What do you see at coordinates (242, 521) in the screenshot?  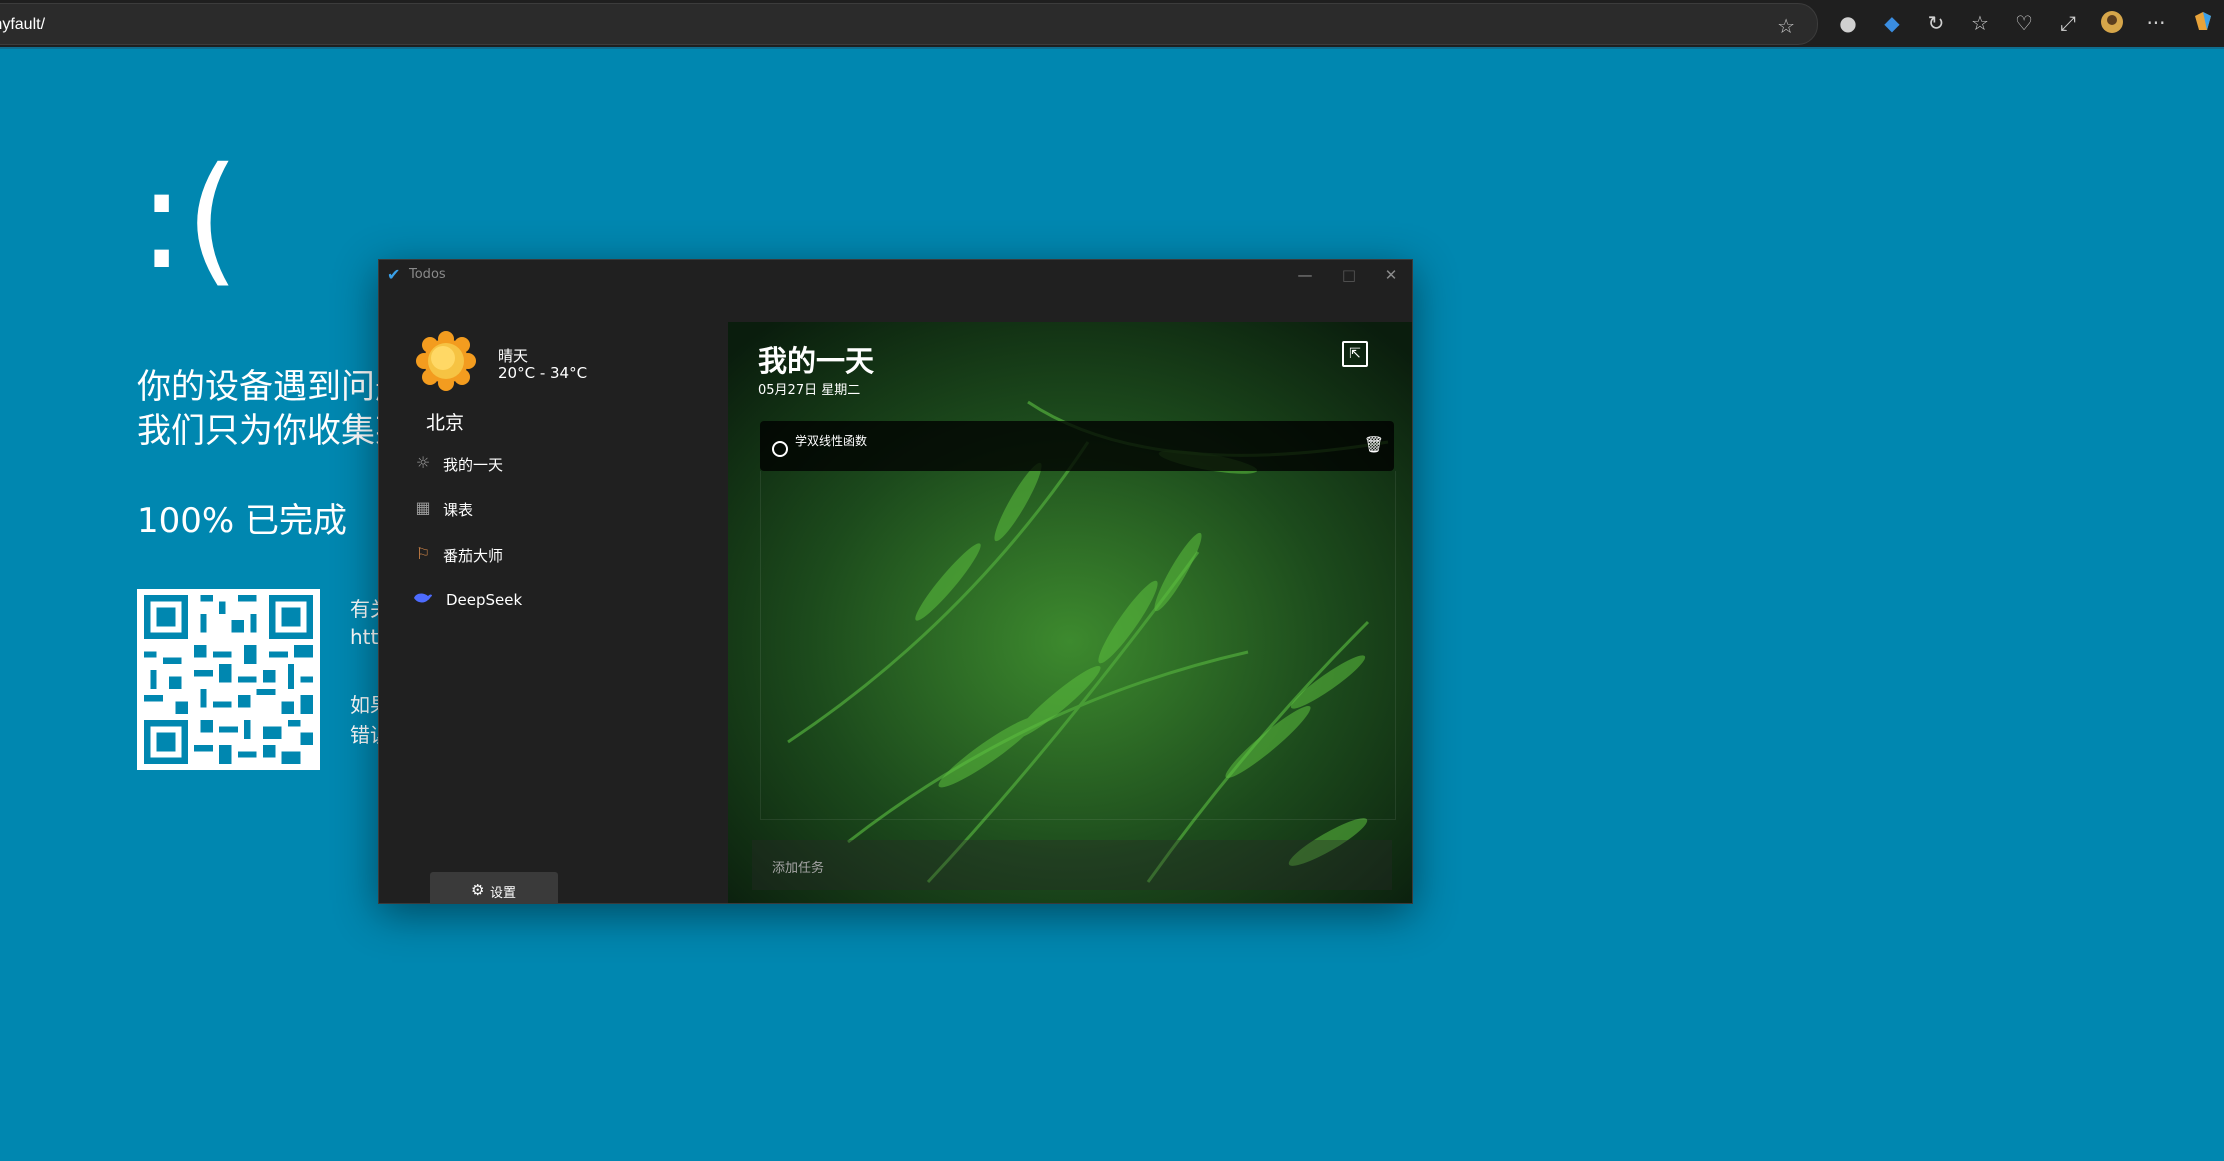 I see `bsod-progress: 100% 已完成` at bounding box center [242, 521].